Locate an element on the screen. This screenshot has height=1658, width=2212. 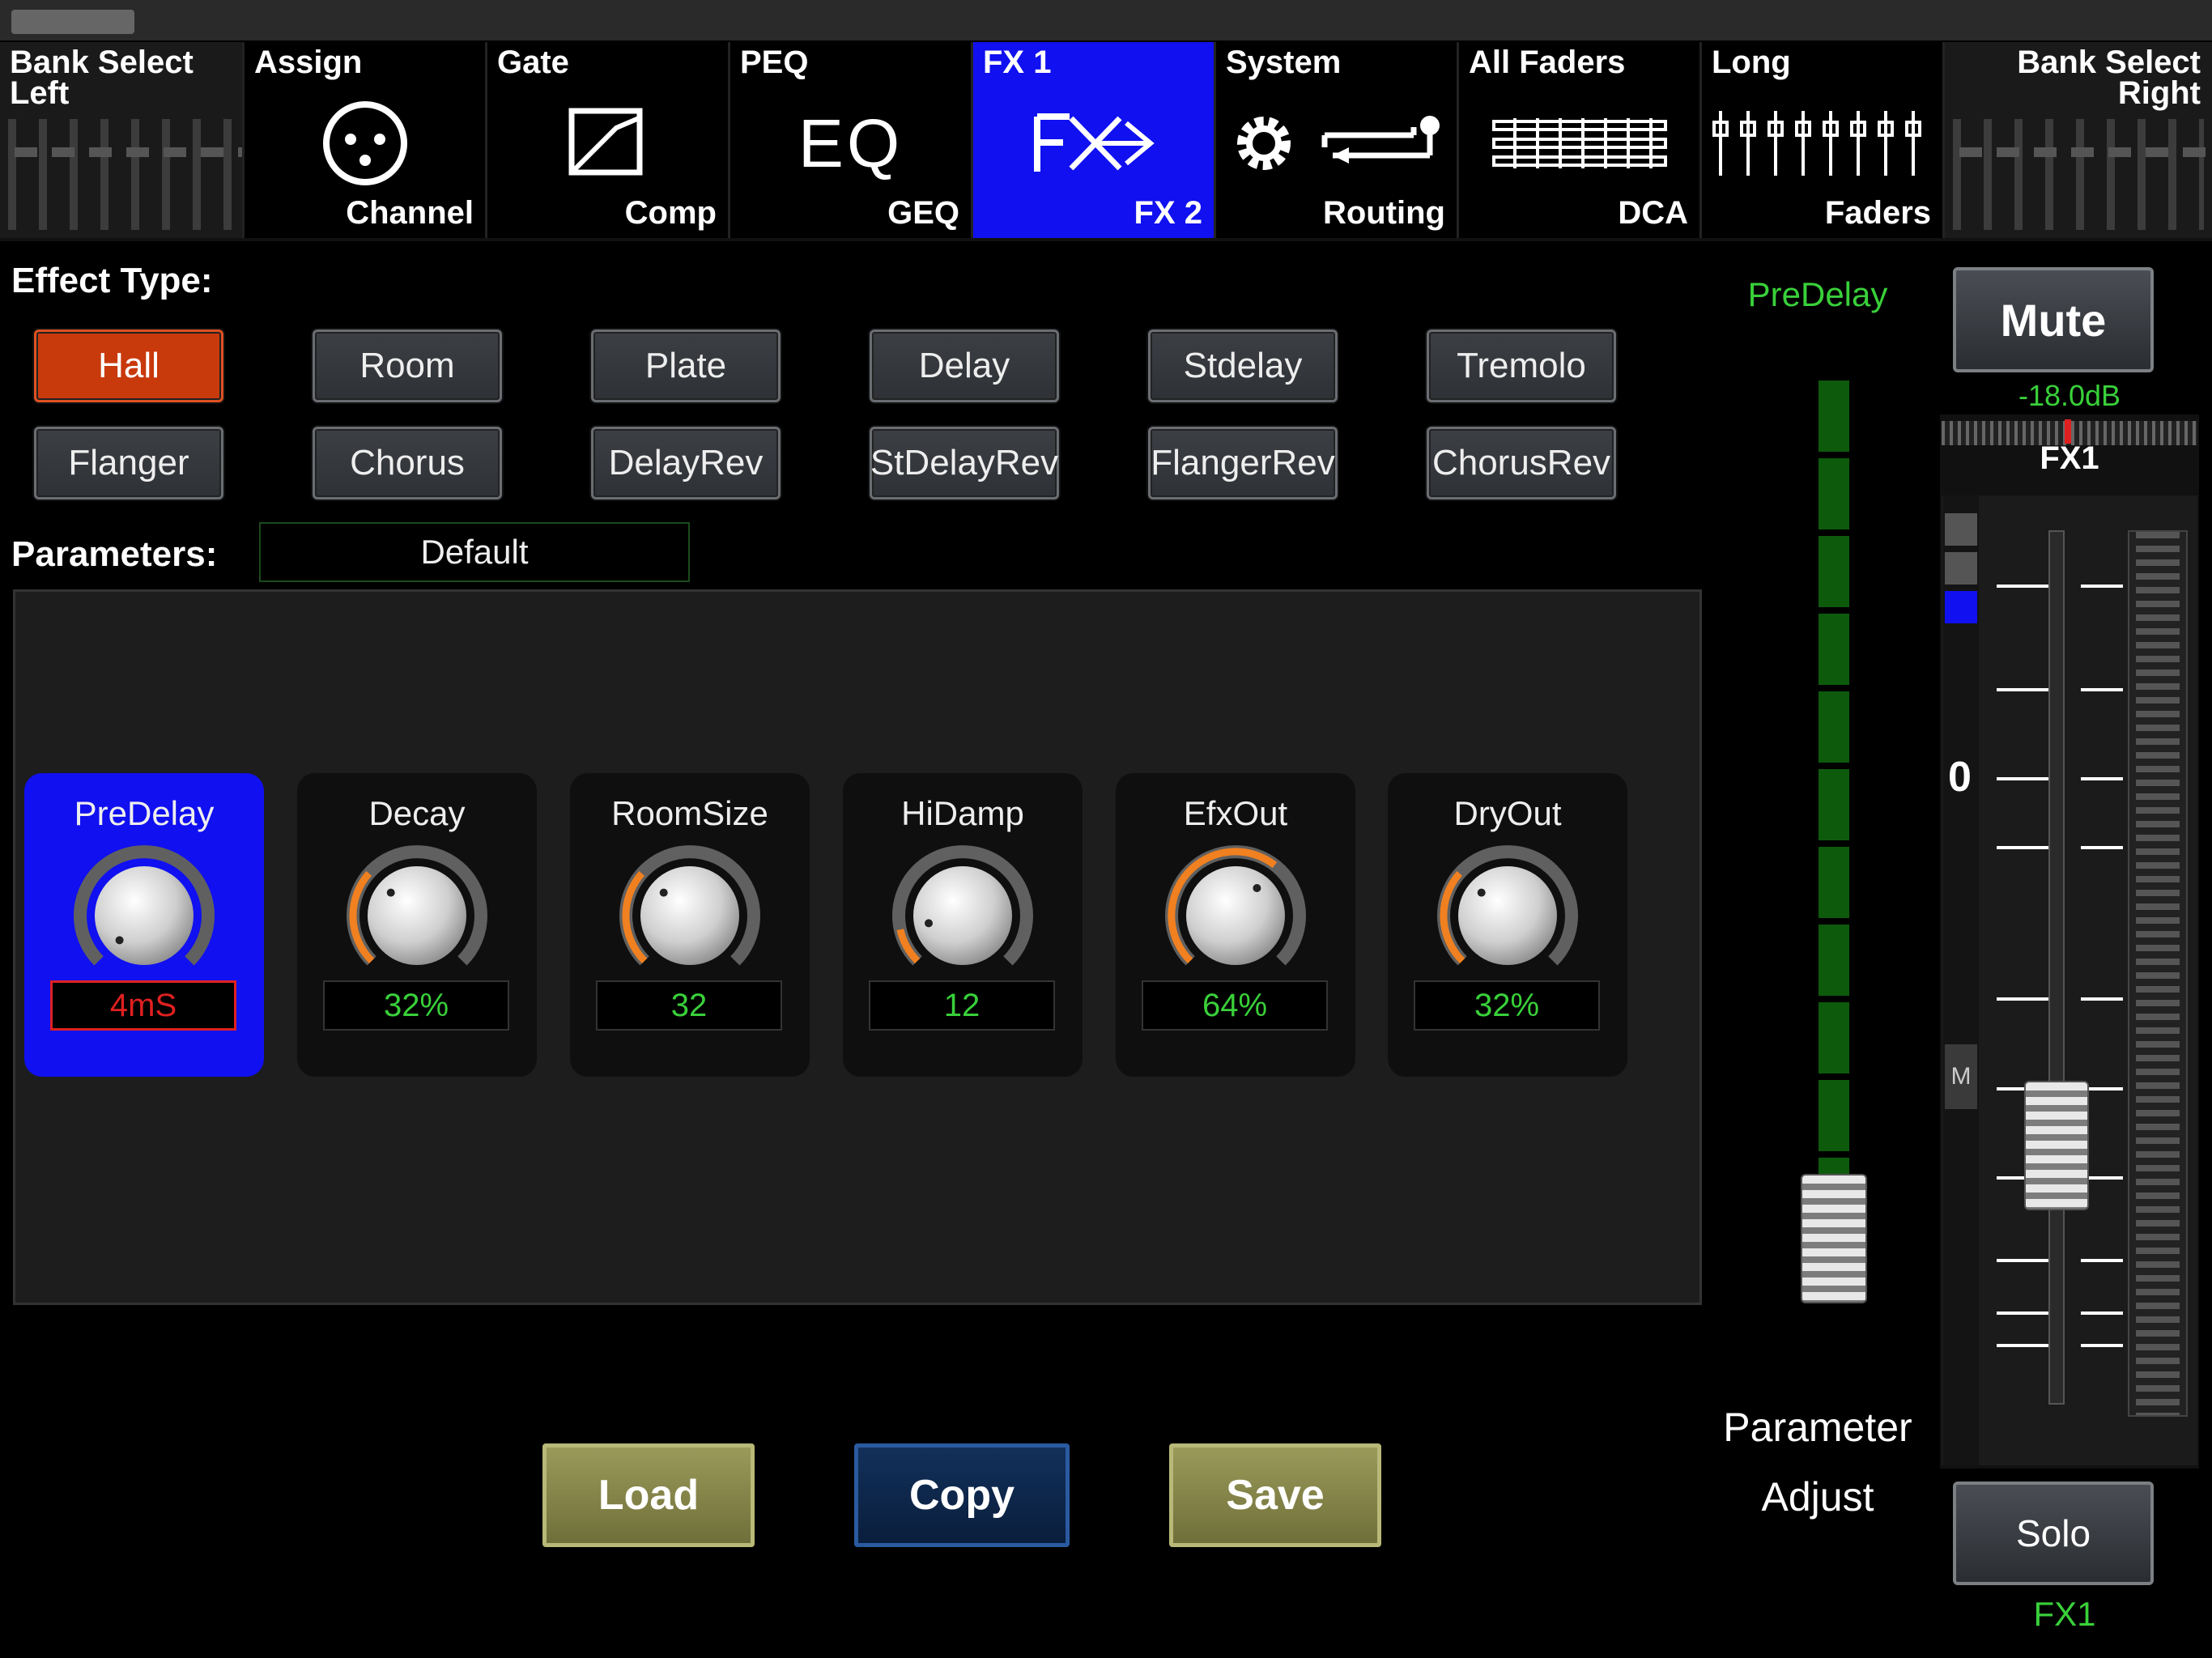
knob-label: DryOut is located at coordinates (1507, 813).